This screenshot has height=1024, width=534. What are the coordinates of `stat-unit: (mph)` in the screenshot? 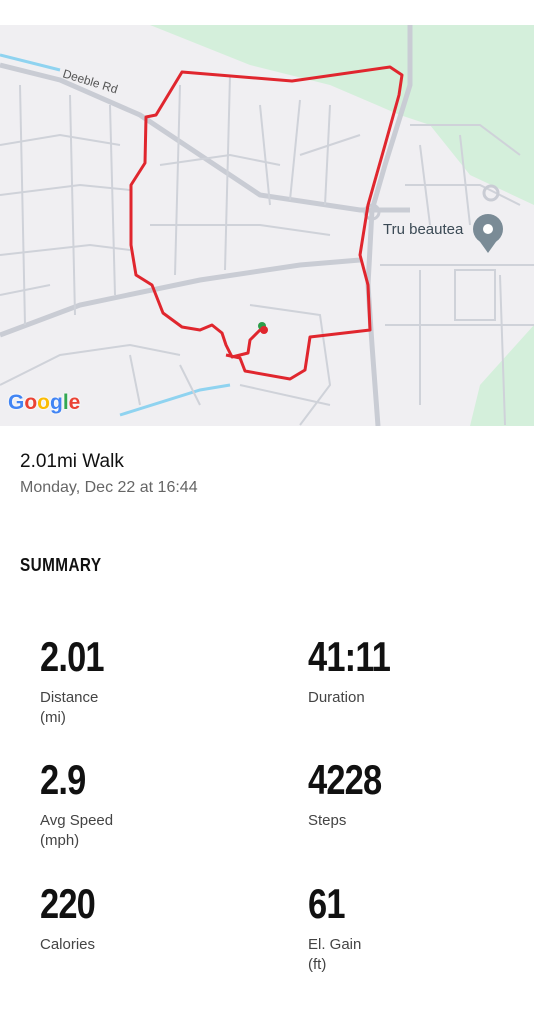 It's located at (60, 840).